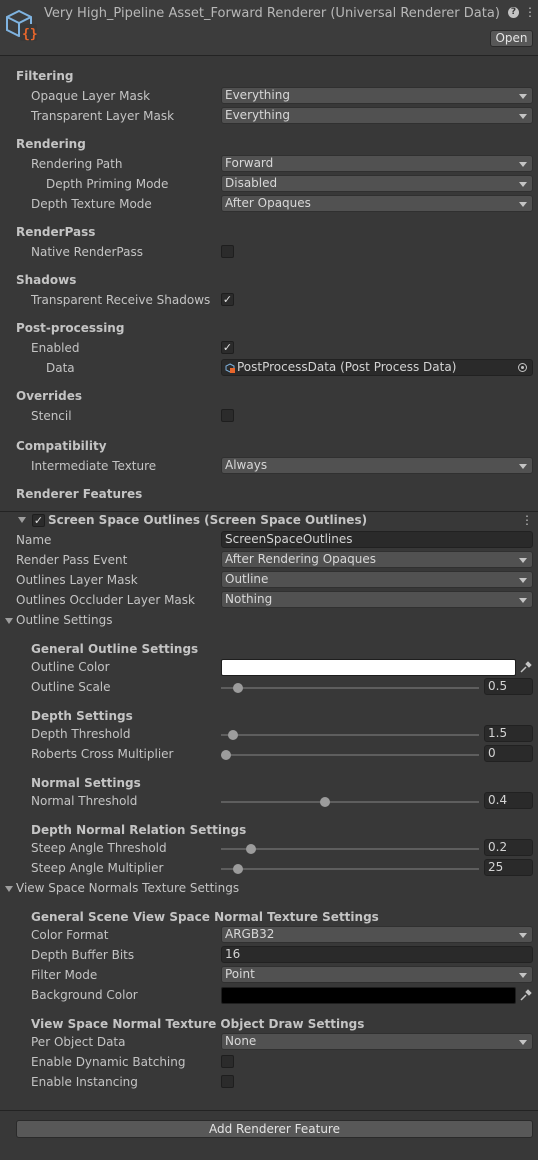 This screenshot has height=1160, width=538. Describe the element at coordinates (508, 847) in the screenshot. I see `steep-angle-threshold-input: 0.2` at that location.